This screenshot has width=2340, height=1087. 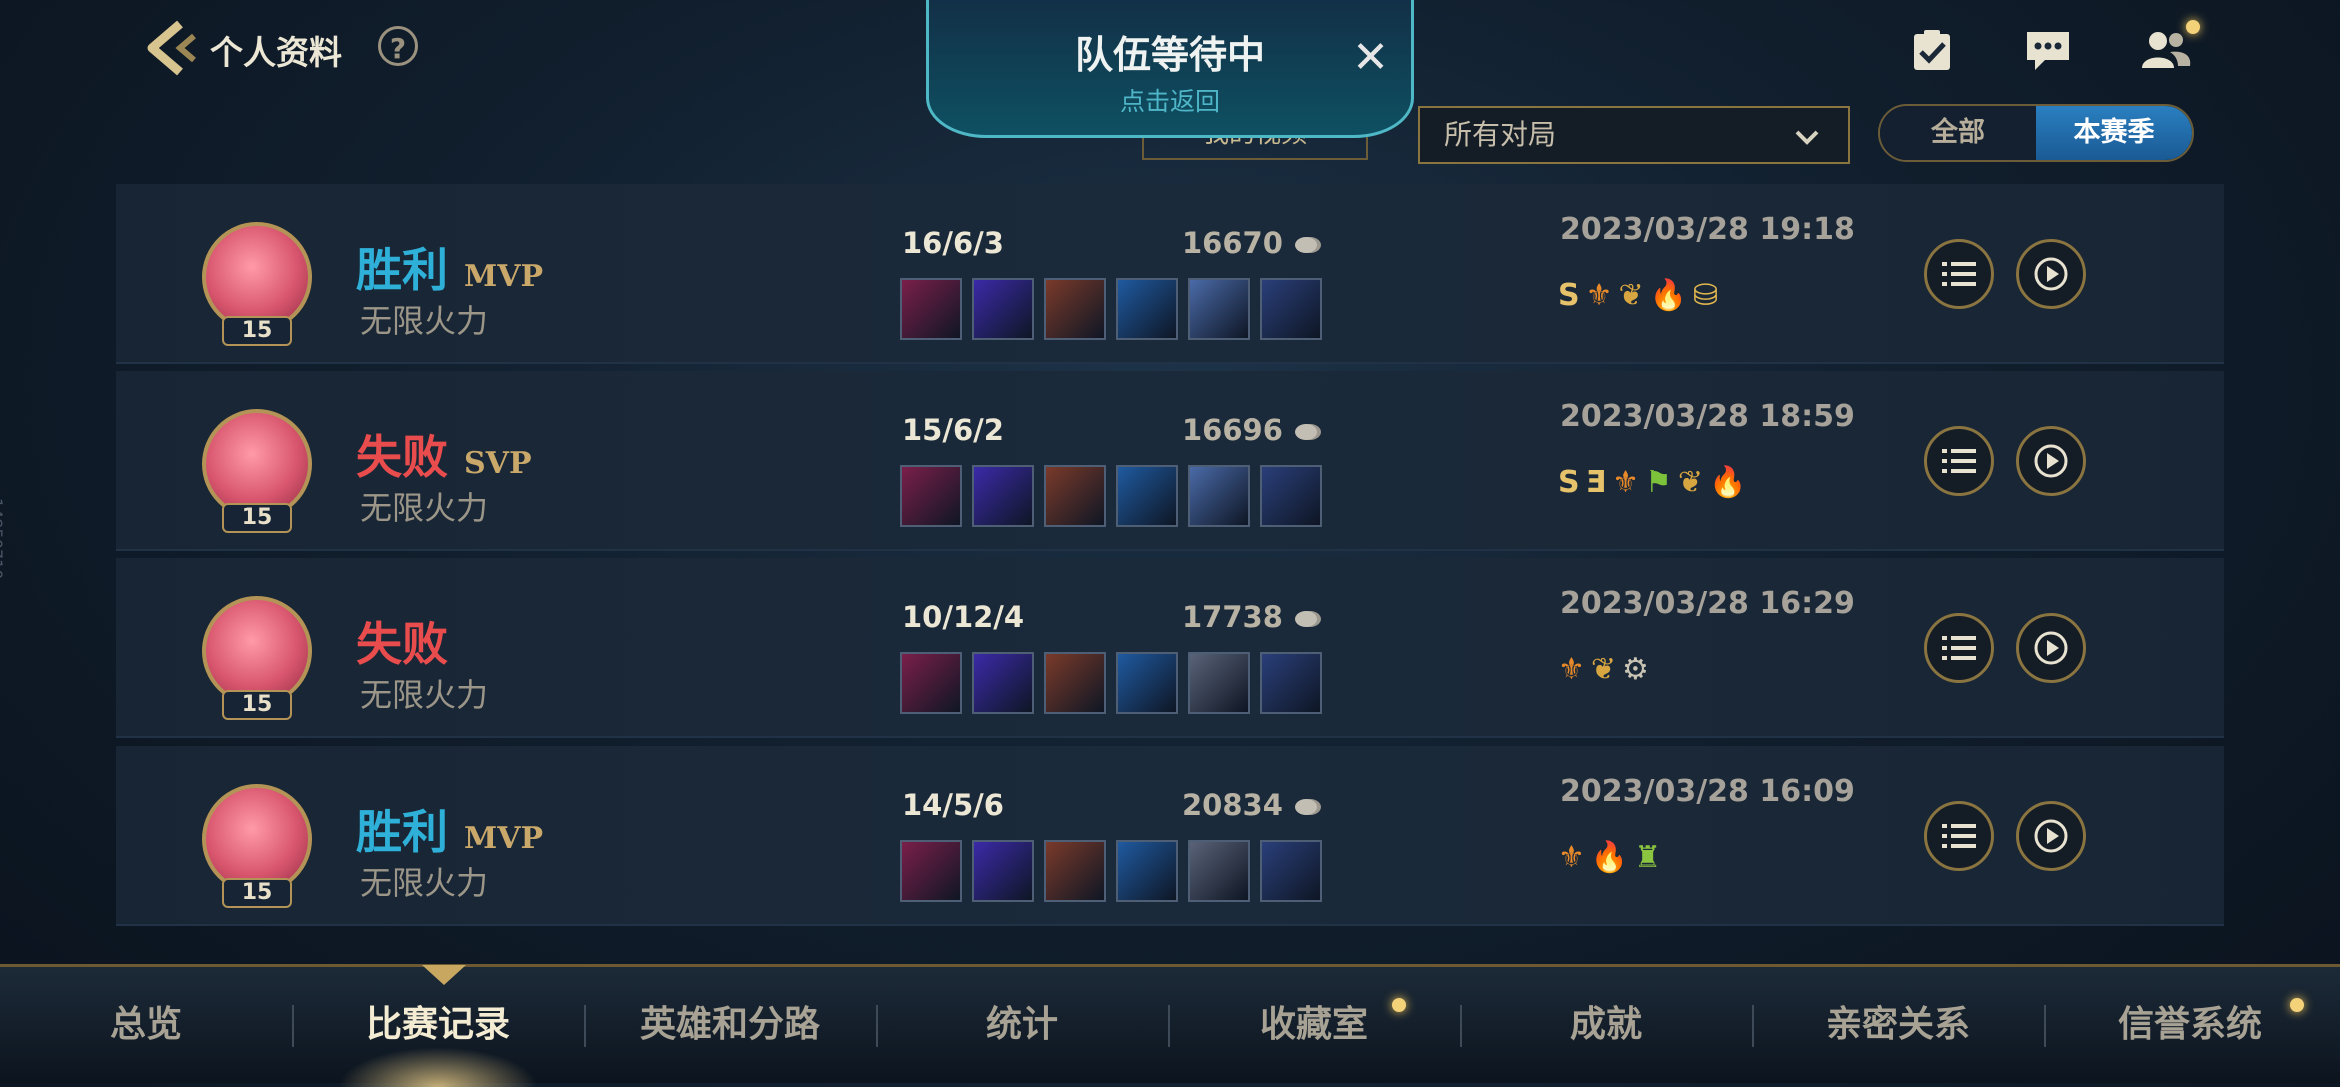 I want to click on gold-amount: 17738, so click(x=1252, y=617).